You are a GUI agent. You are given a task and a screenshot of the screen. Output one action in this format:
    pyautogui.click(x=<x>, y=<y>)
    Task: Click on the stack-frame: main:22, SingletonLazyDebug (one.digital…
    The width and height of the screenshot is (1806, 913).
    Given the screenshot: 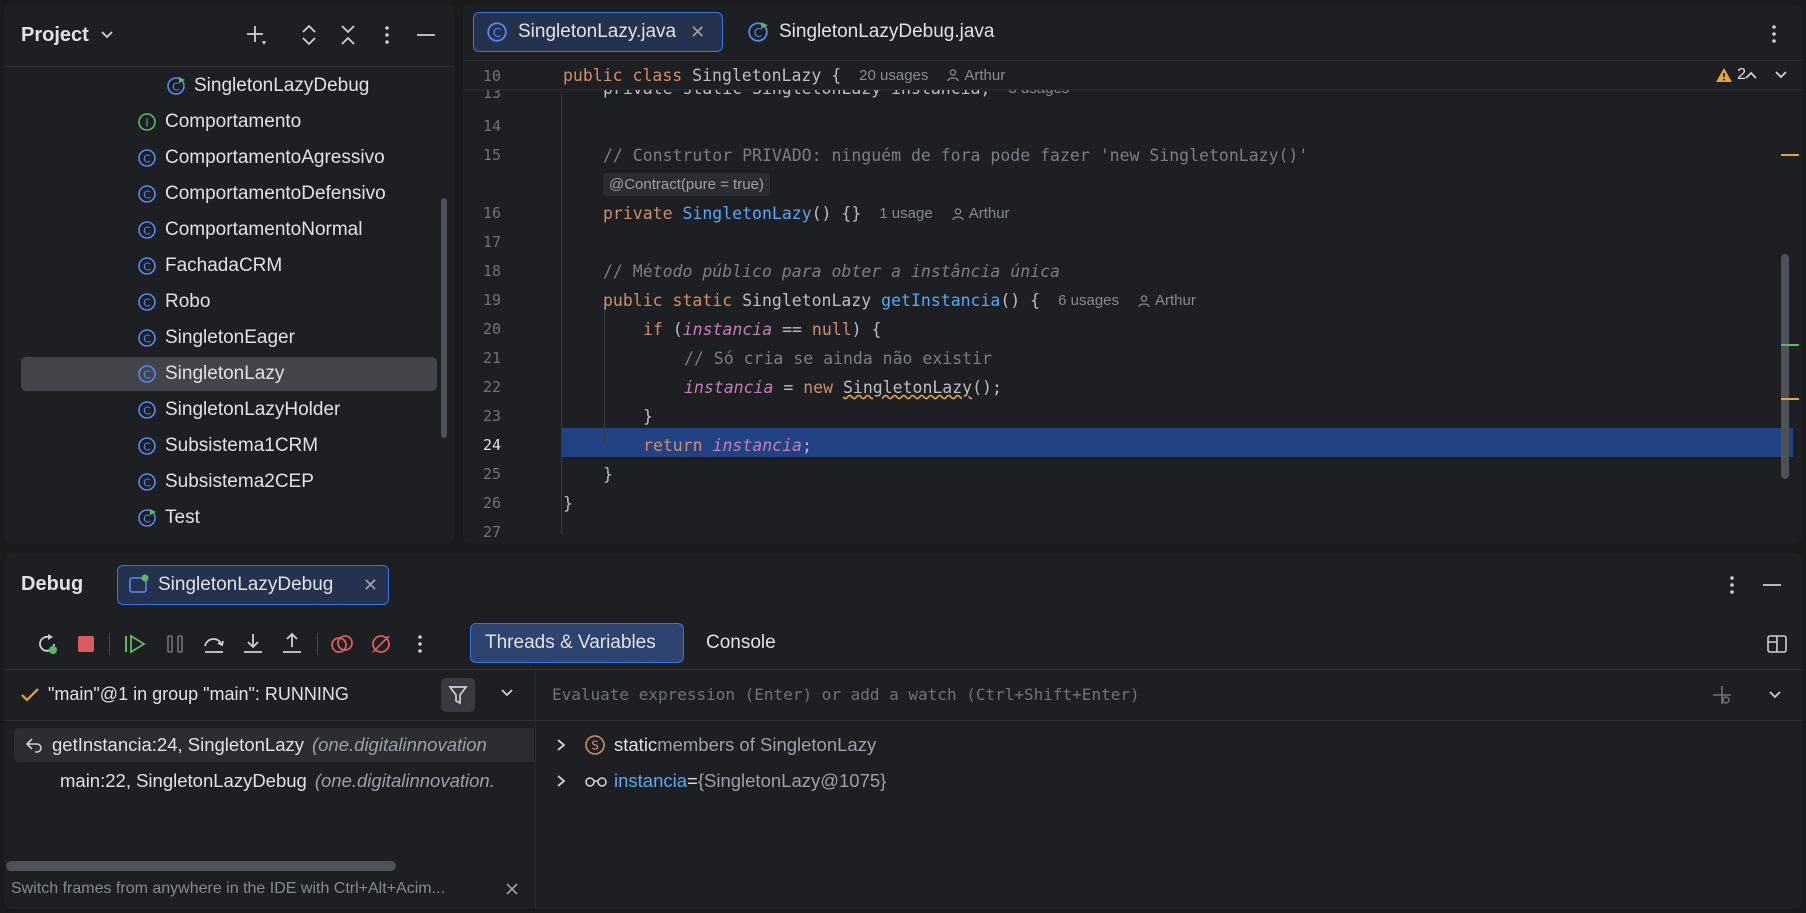 What is the action you would take?
    pyautogui.click(x=274, y=781)
    